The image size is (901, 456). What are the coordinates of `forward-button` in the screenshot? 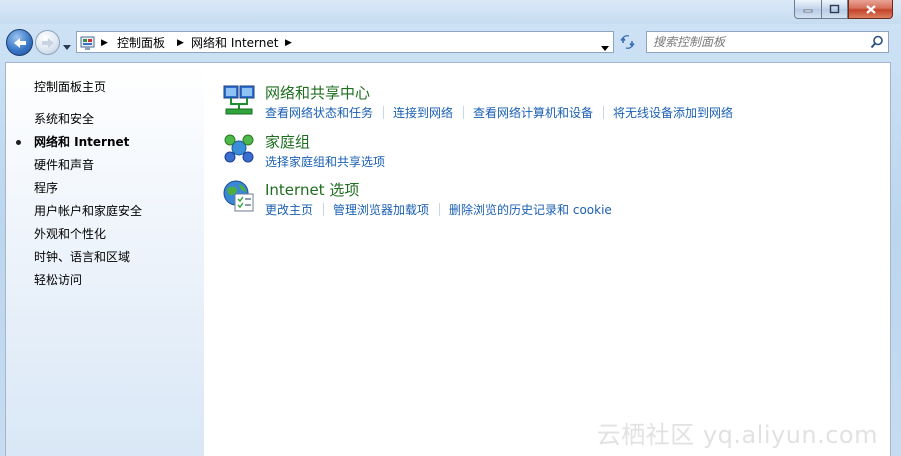 It's located at (47, 42).